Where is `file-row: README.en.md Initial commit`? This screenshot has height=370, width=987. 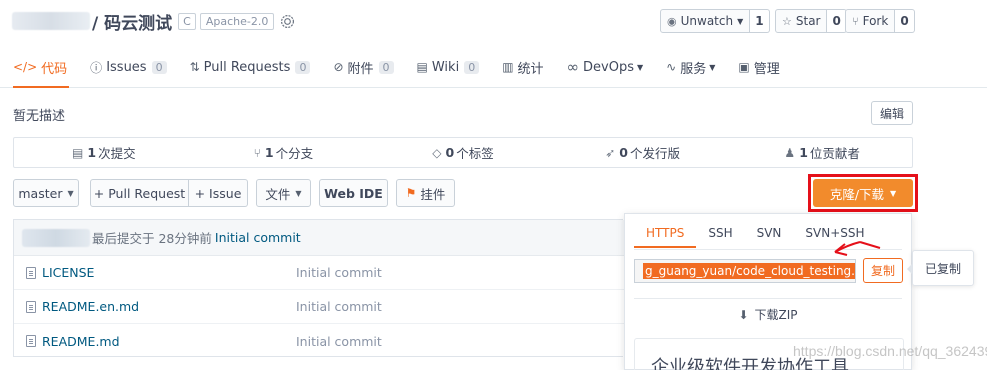
file-row: README.en.md Initial commit is located at coordinates (319, 307).